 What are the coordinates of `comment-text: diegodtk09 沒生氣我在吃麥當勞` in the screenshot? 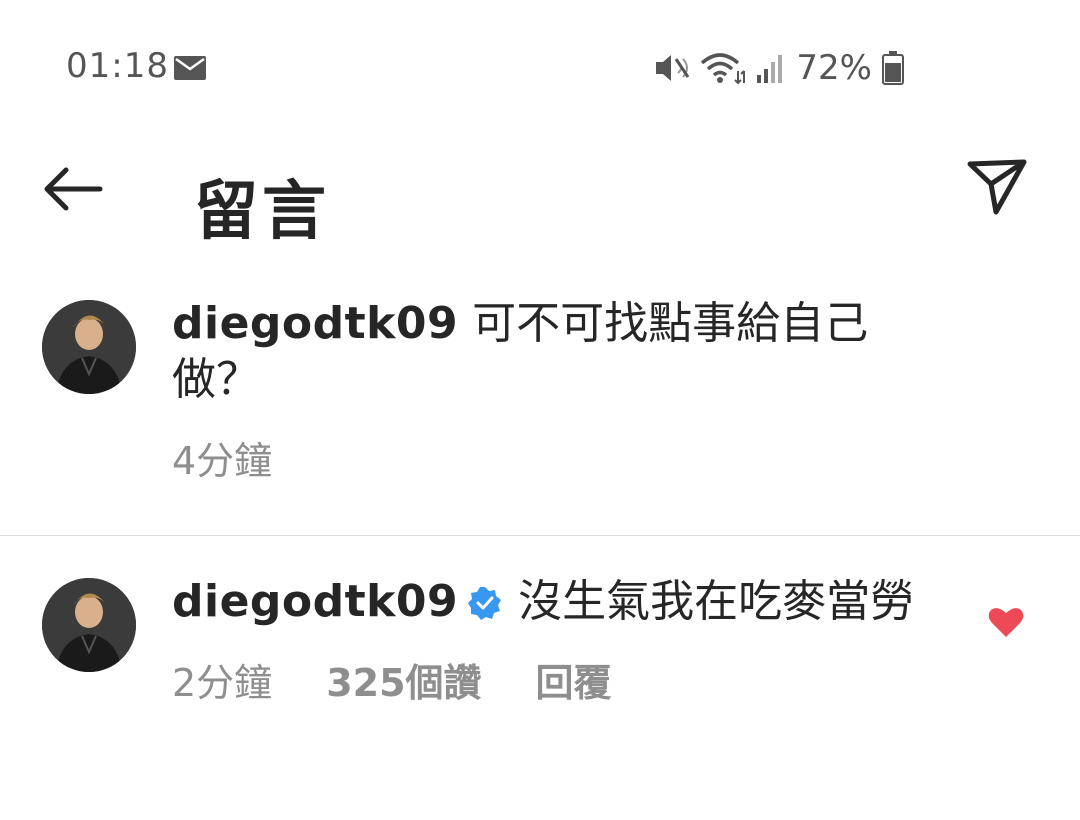 It's located at (552, 602).